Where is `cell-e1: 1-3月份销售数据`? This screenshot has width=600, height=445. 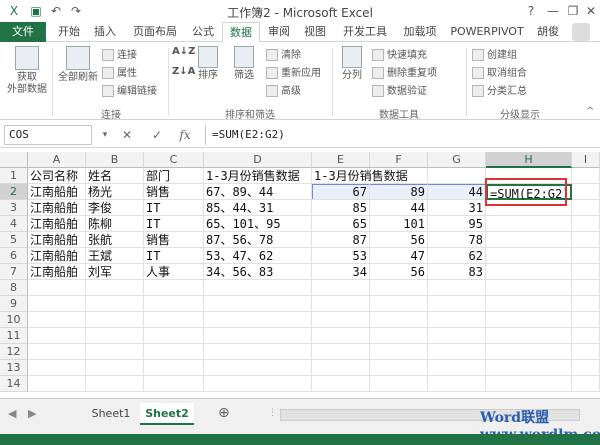
cell-e1: 1-3月份销售数据 is located at coordinates (360, 176).